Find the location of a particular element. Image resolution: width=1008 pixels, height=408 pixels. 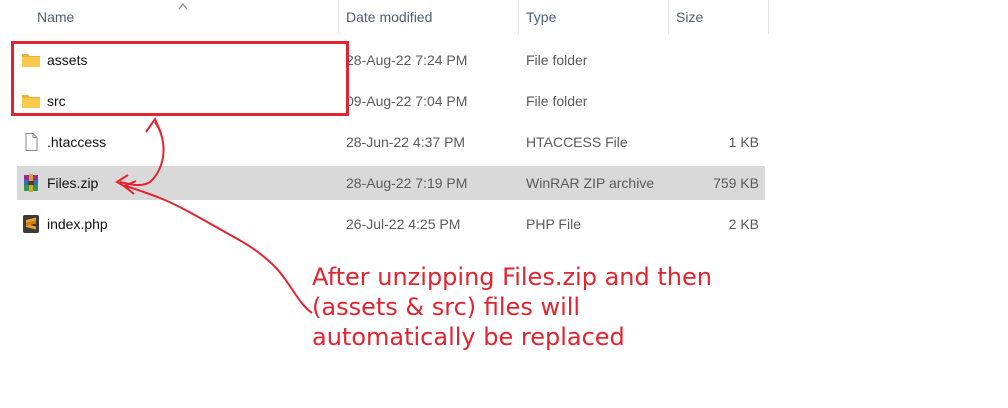

annotation-line: automatically be replaced is located at coordinates (468, 337).